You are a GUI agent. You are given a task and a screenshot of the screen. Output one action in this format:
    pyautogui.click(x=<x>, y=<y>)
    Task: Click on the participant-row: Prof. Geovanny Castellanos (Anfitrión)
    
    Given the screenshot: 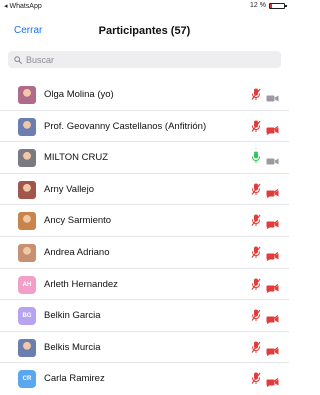 What is the action you would take?
    pyautogui.click(x=144, y=127)
    